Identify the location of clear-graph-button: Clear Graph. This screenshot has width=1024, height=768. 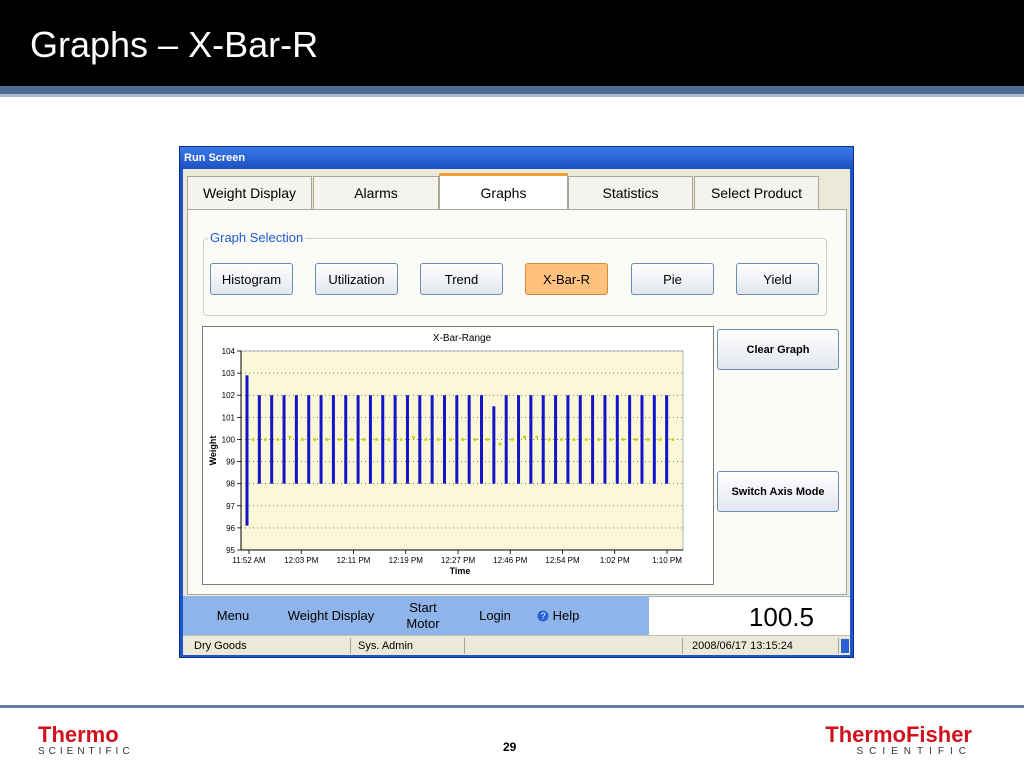
(778, 349).